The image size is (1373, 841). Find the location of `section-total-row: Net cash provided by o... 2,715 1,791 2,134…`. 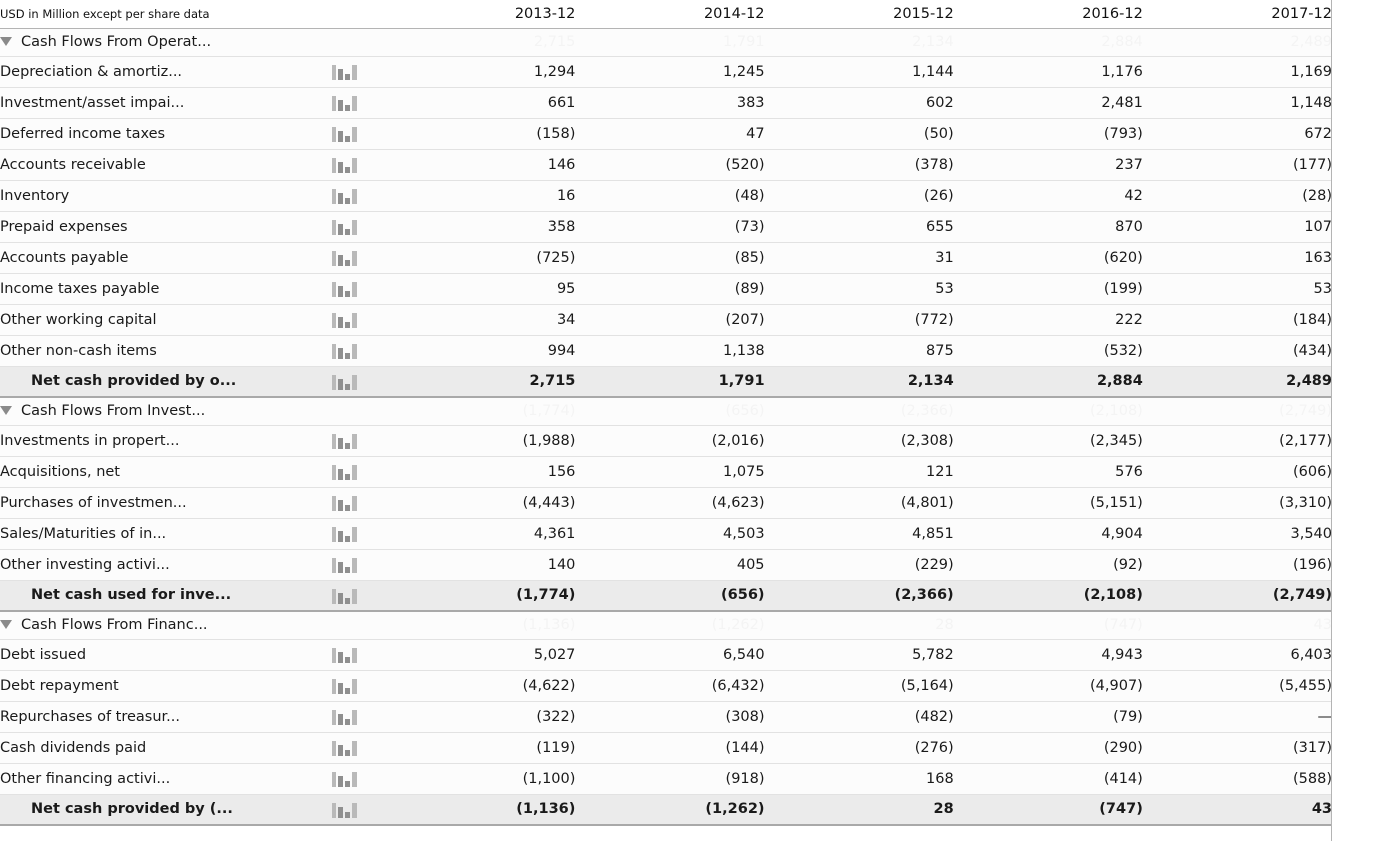

section-total-row: Net cash provided by o... 2,715 1,791 2,134… is located at coordinates (666, 382).